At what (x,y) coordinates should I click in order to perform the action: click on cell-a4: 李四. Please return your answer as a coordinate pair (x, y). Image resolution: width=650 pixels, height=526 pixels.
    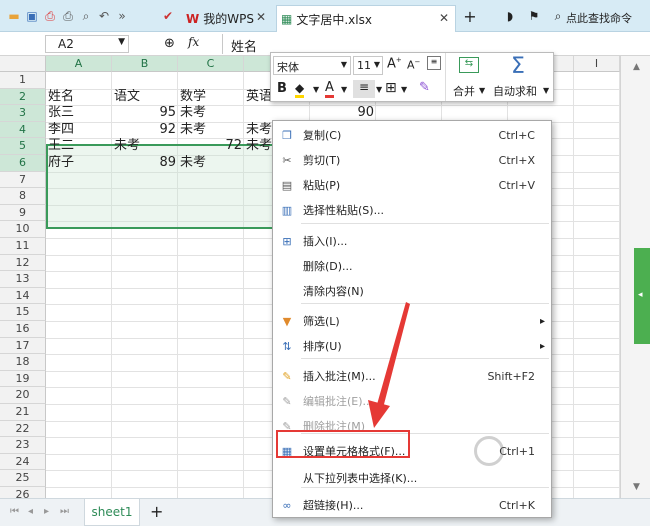
    Looking at the image, I should click on (79, 130).